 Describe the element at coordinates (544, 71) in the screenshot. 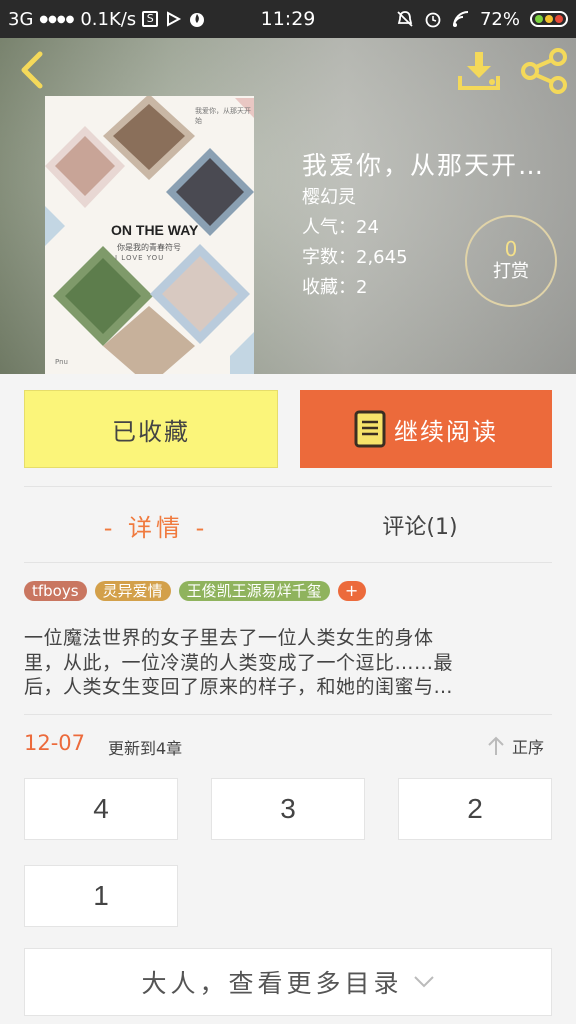

I see `share-icon` at that location.